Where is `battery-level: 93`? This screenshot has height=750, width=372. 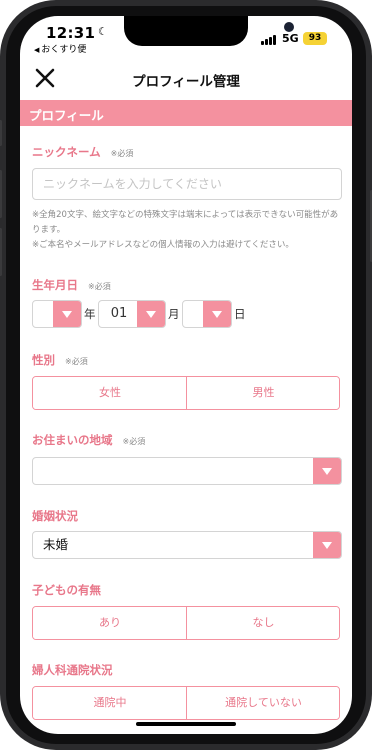
battery-level: 93 is located at coordinates (315, 38).